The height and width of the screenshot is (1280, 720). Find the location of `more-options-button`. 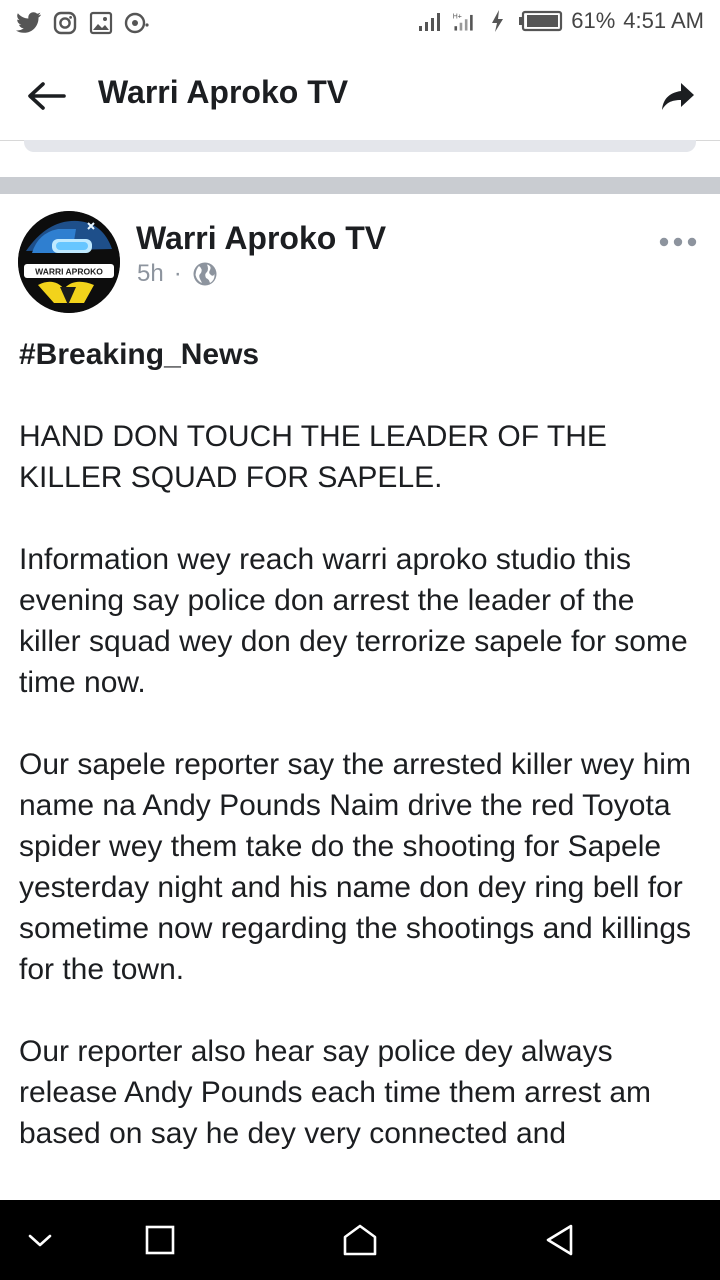

more-options-button is located at coordinates (678, 242).